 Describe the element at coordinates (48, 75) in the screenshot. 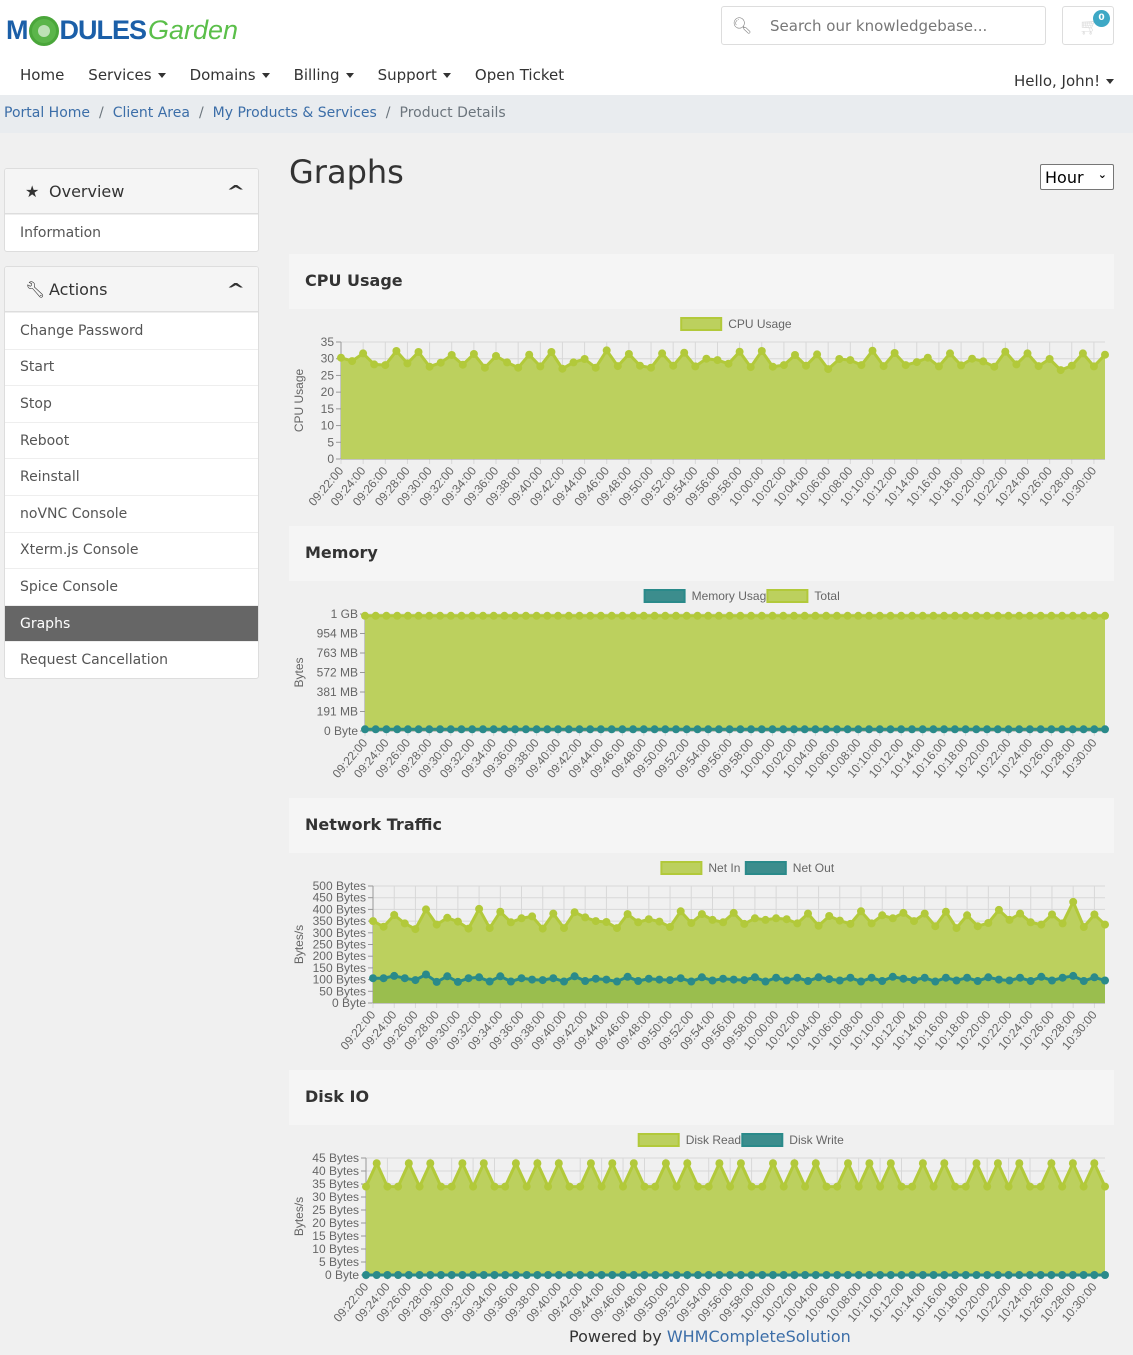

I see `nav-home: Home` at that location.